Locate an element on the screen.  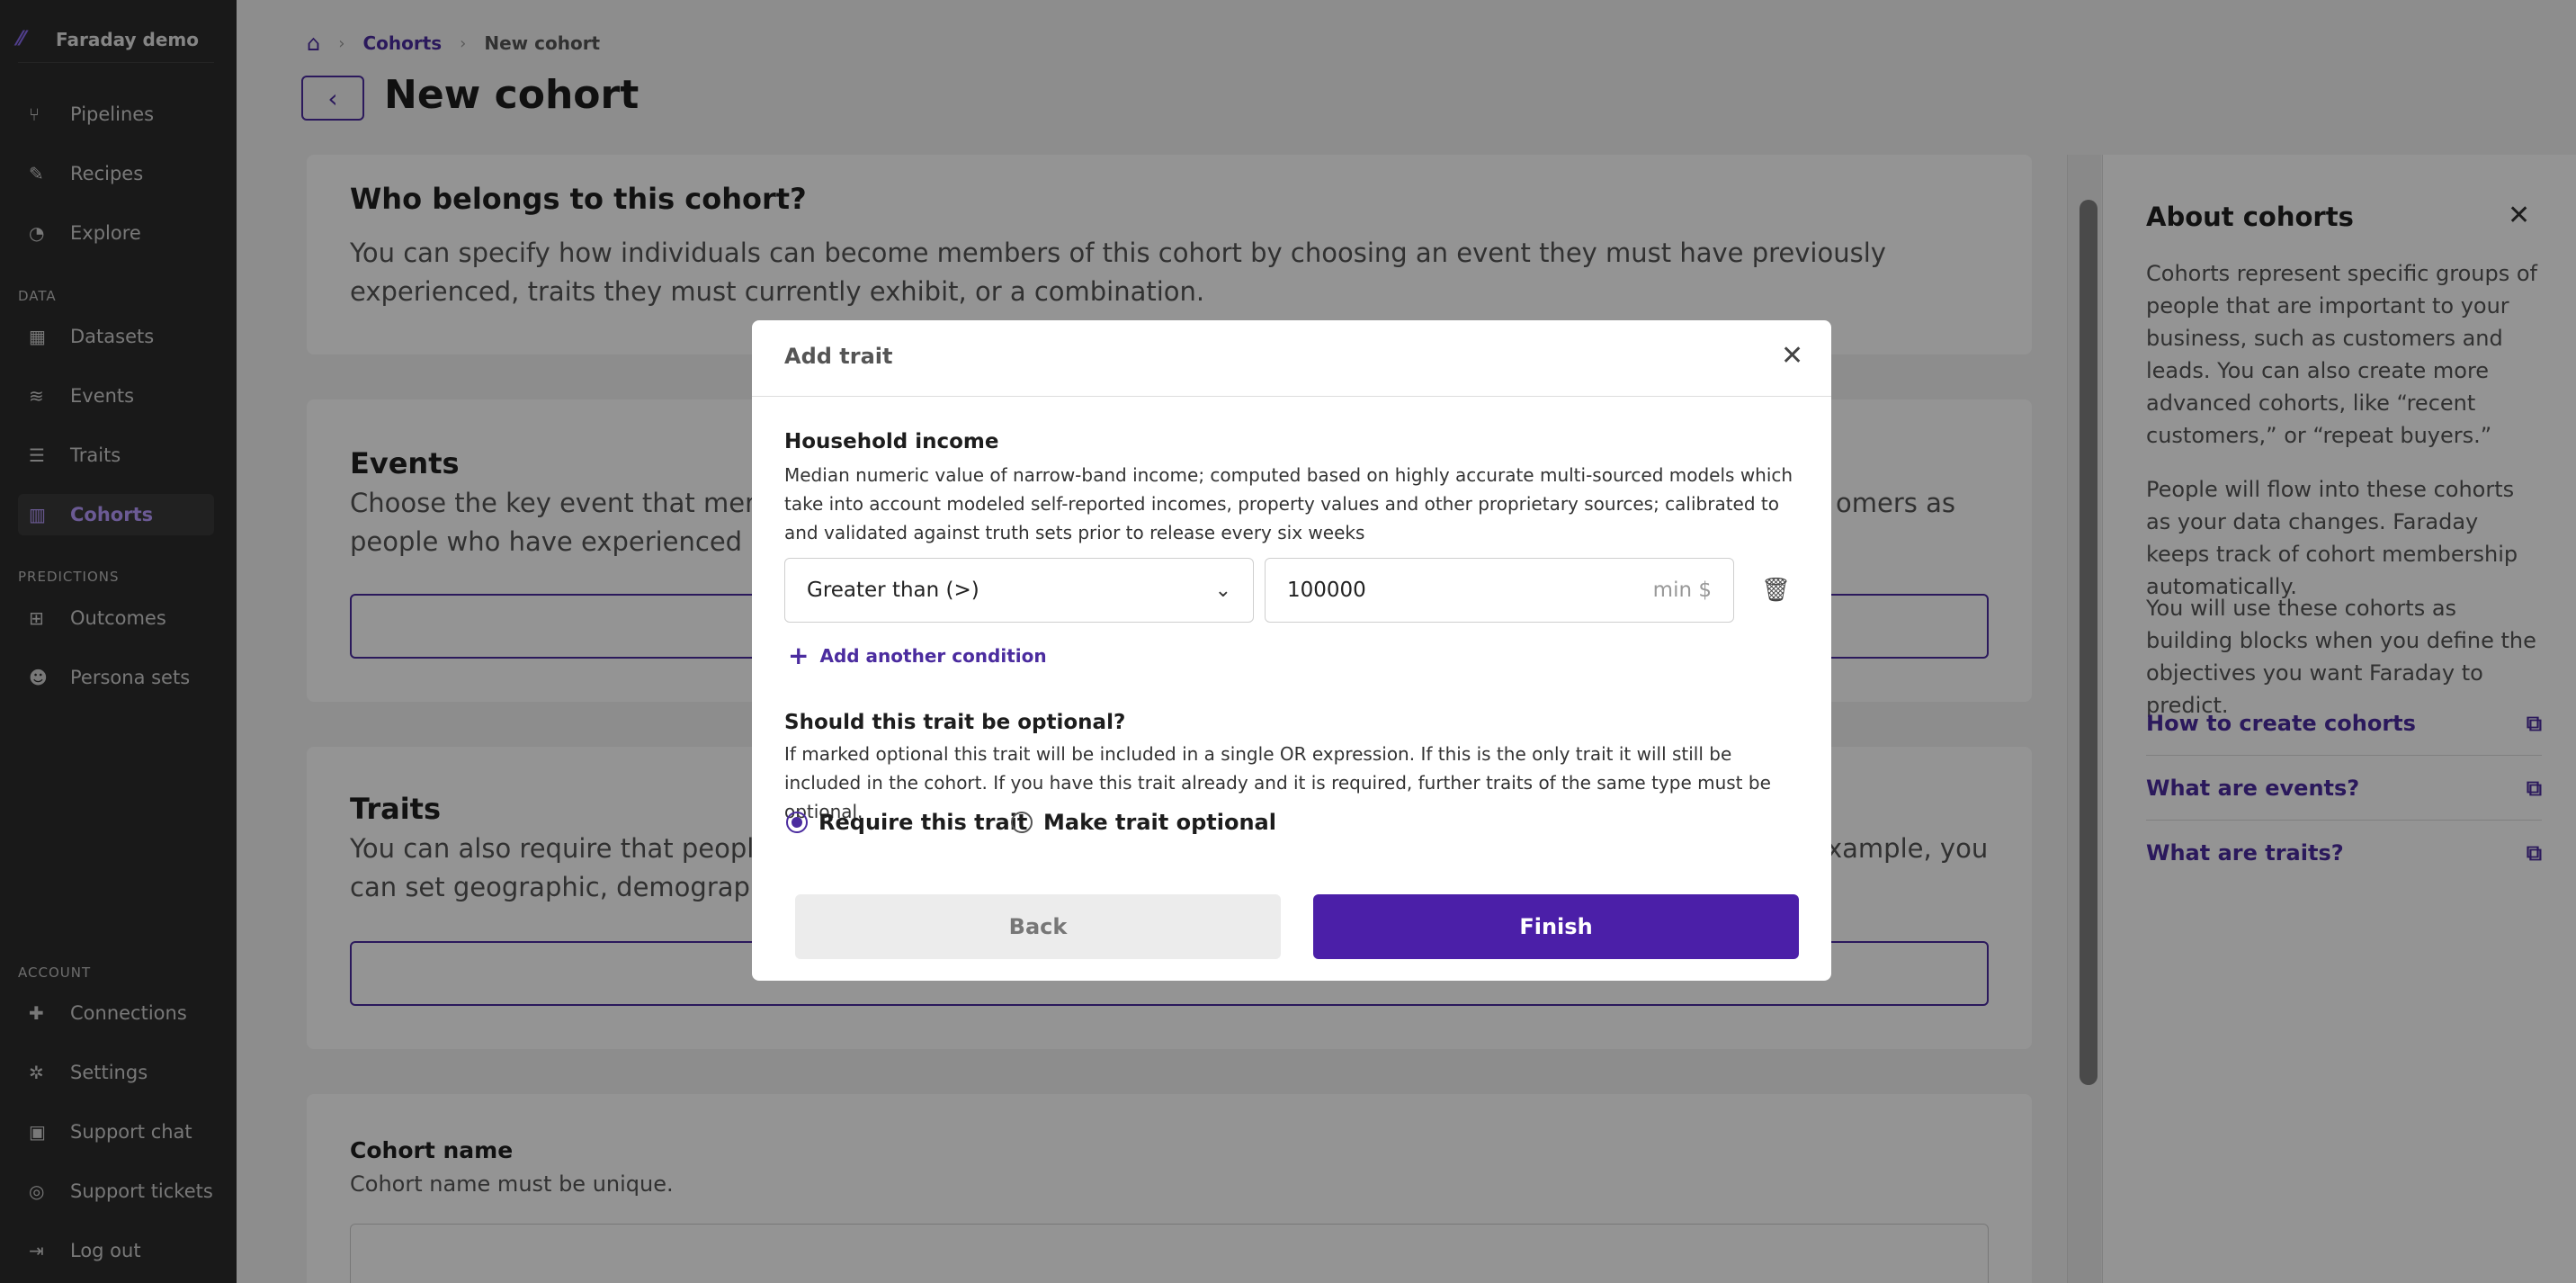
operator-value: Greater than (>) is located at coordinates (893, 590).